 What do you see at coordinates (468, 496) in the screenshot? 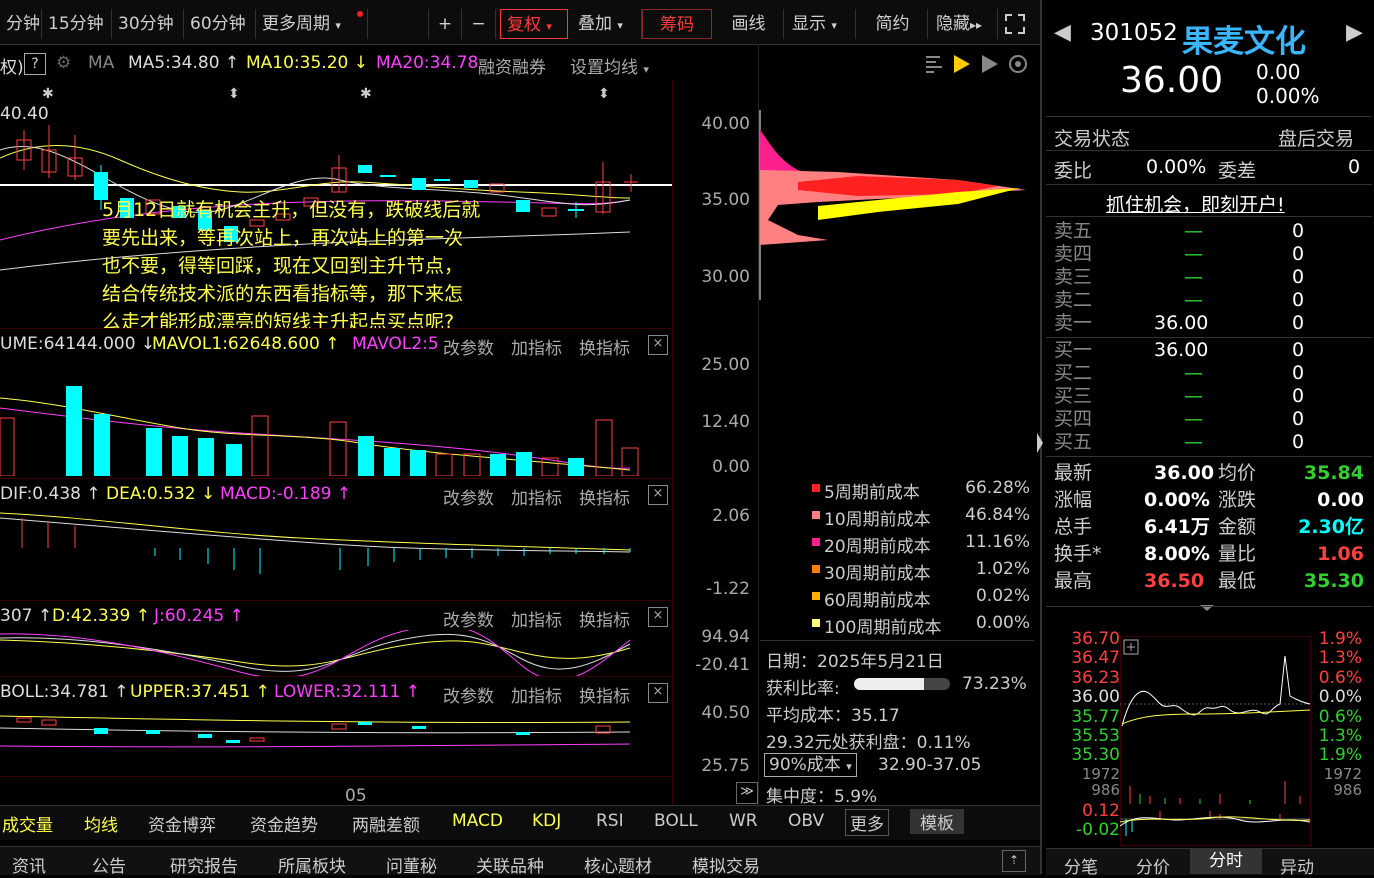
I see `macd-change-params: 改参数` at bounding box center [468, 496].